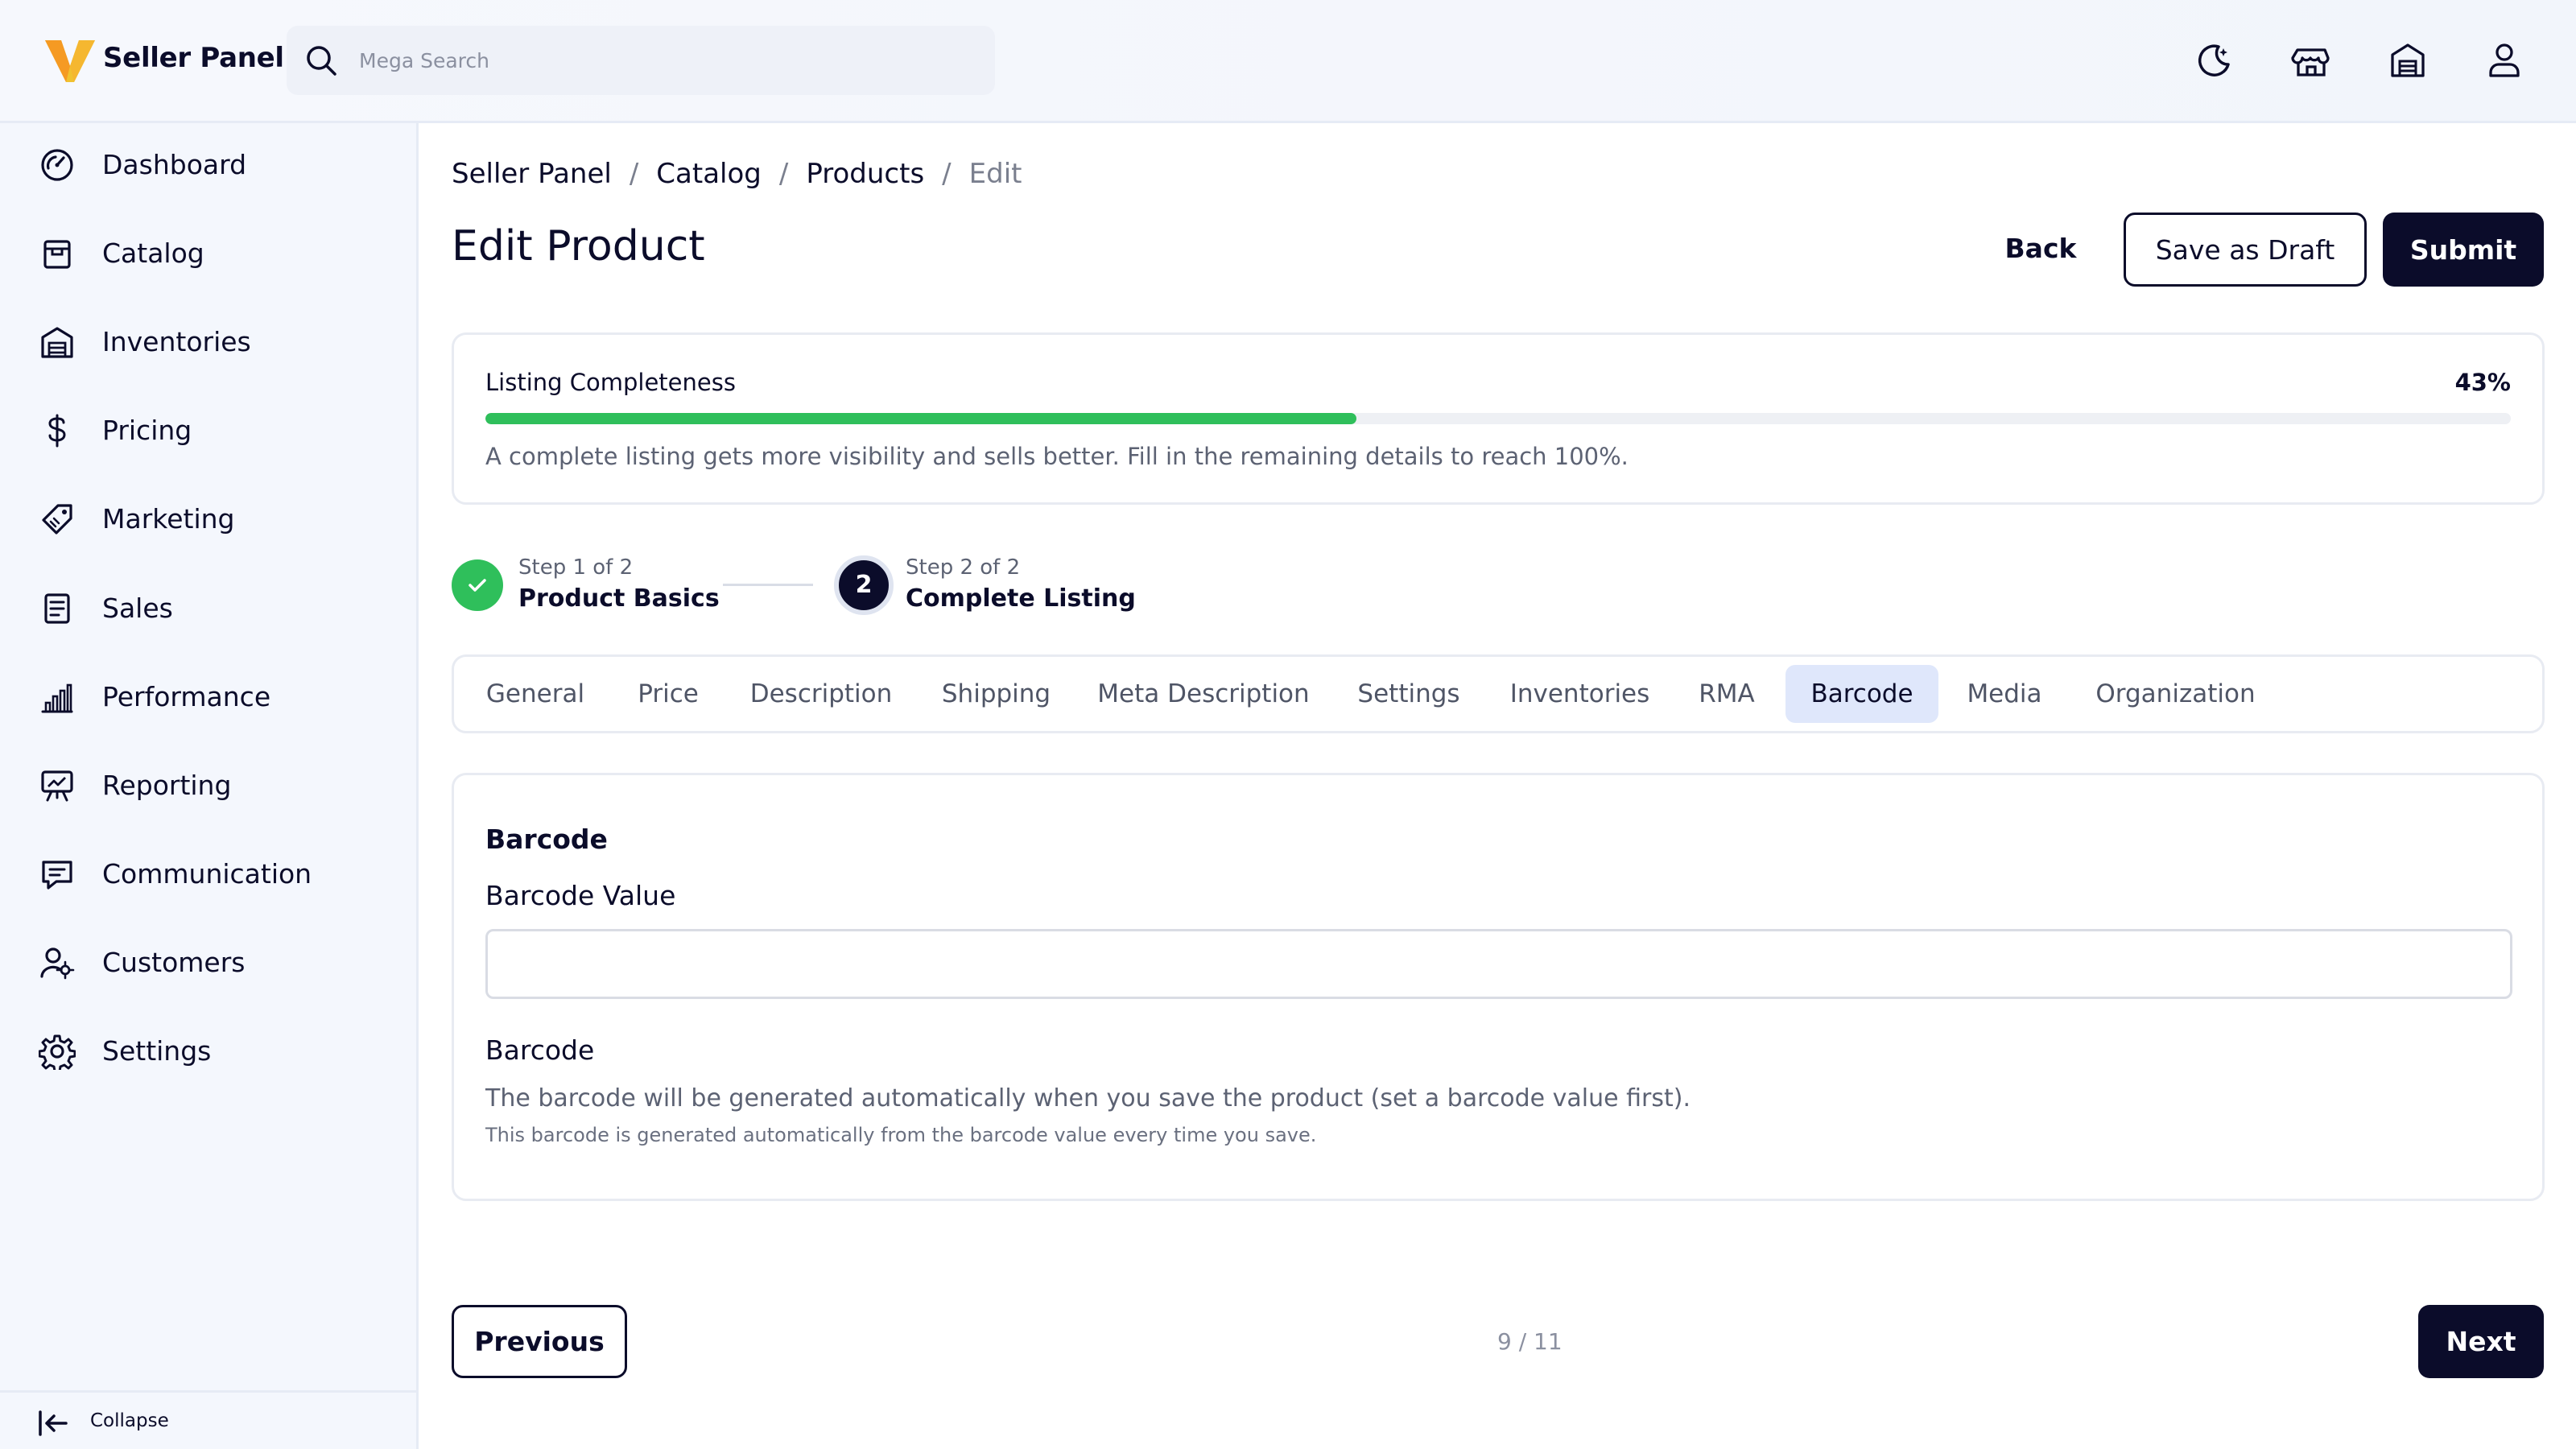  Describe the element at coordinates (168, 519) in the screenshot. I see `sidebar-item-label: Marketing` at that location.